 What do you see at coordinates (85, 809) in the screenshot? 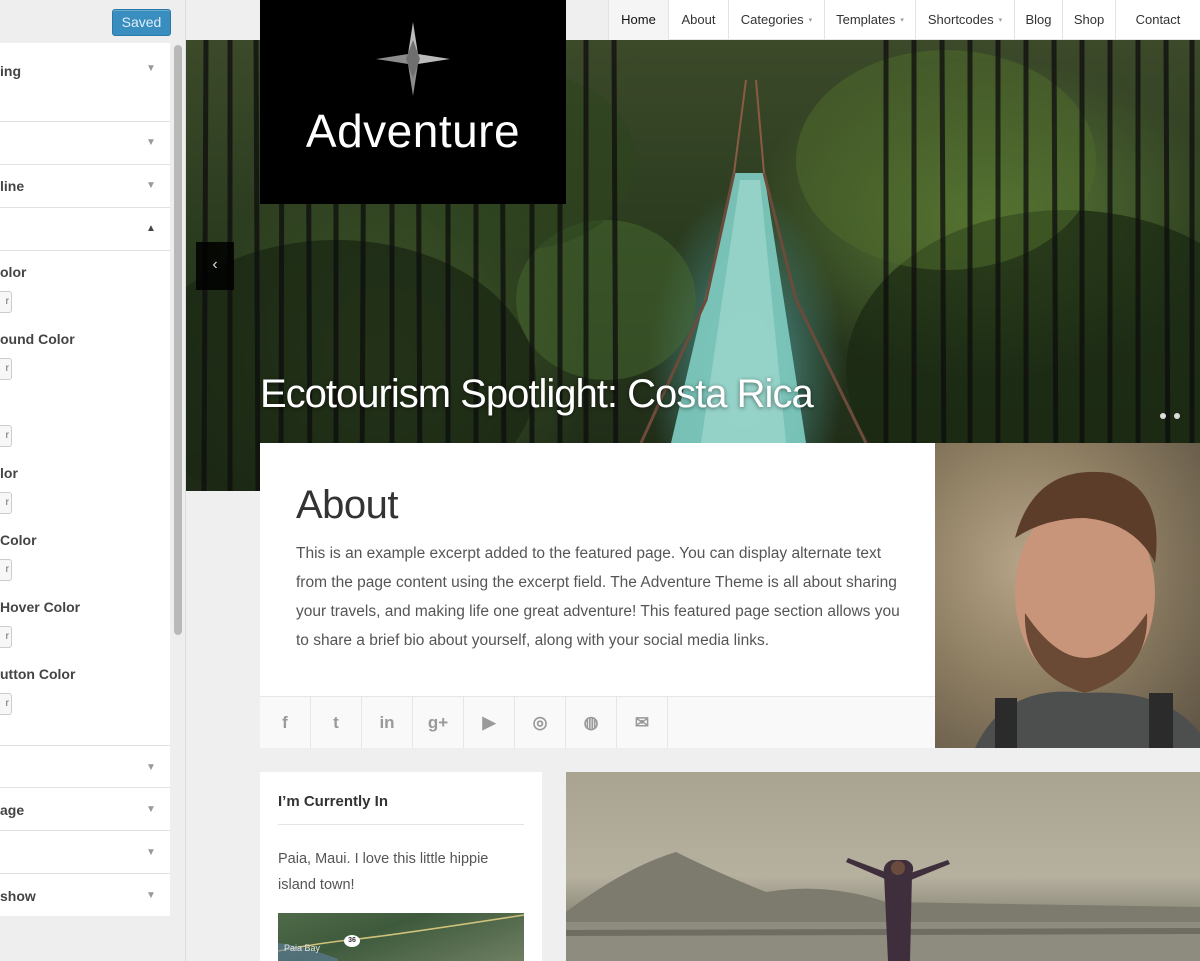
I see `customizer-section: age ▼` at bounding box center [85, 809].